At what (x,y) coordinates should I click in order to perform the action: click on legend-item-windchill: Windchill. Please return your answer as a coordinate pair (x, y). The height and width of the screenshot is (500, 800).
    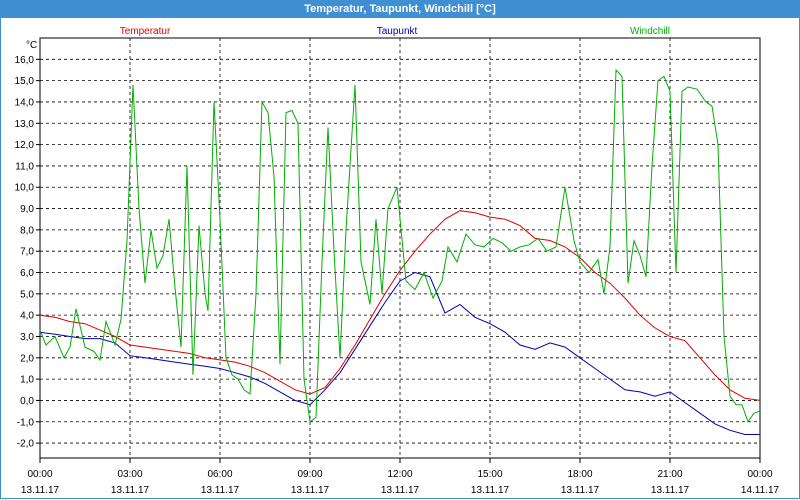
    Looking at the image, I should click on (650, 31).